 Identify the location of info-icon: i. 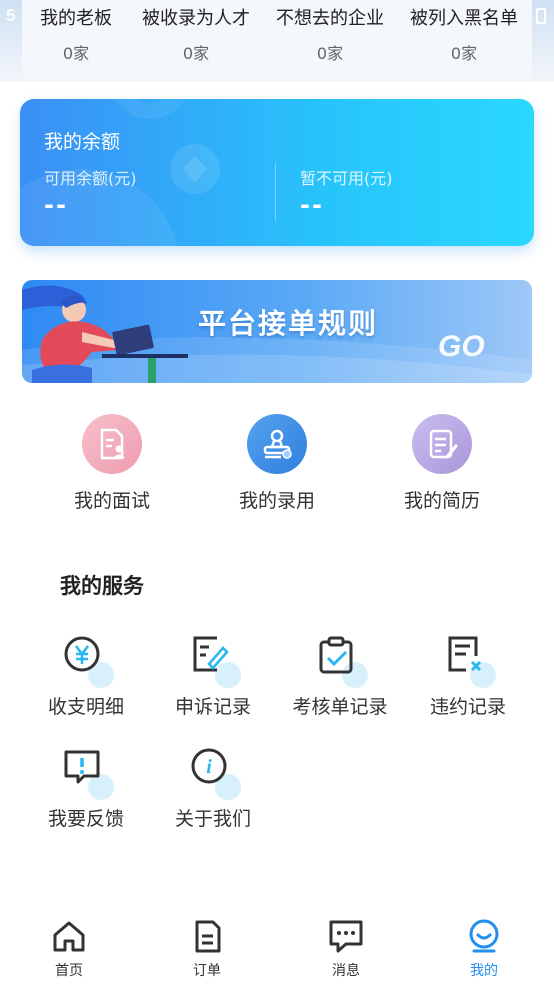
(215, 773).